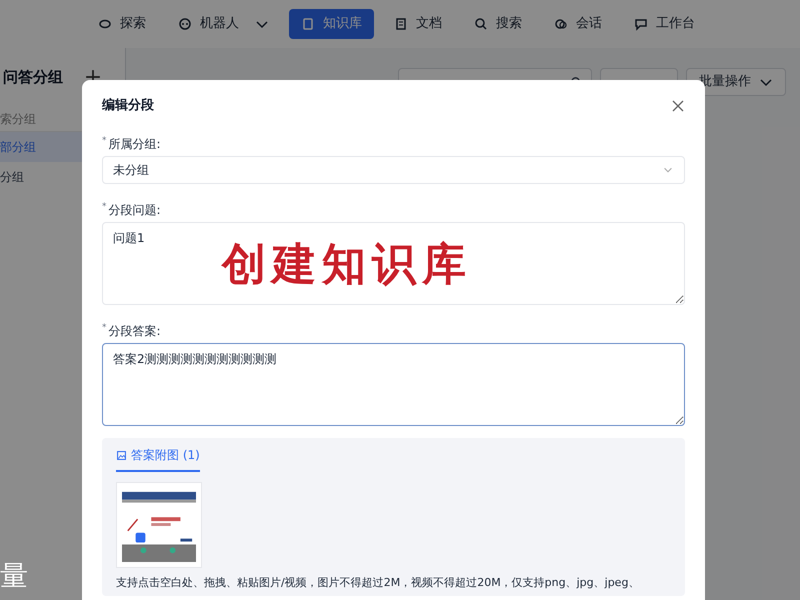 This screenshot has width=800, height=600. What do you see at coordinates (331, 24) in the screenshot?
I see `nav-tab: 知识库` at bounding box center [331, 24].